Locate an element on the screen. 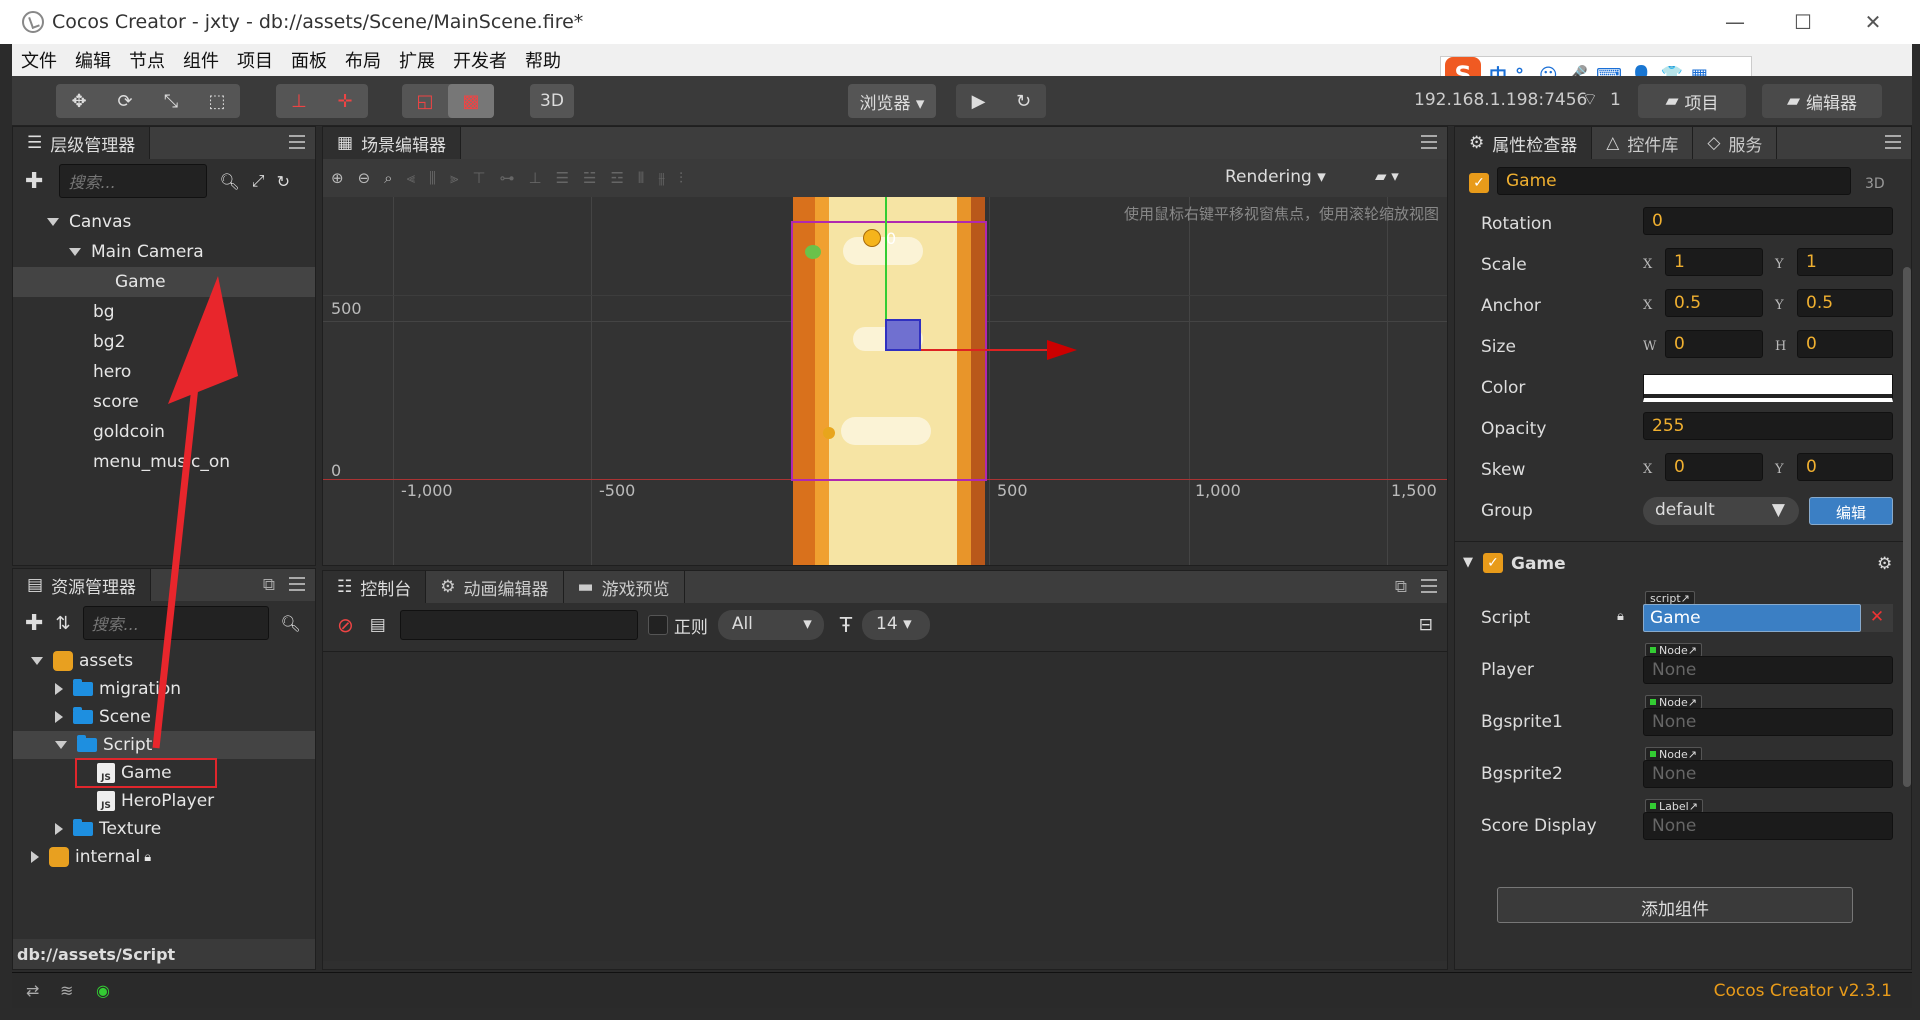  camera-icon: ▰ ▾ is located at coordinates (1387, 176).